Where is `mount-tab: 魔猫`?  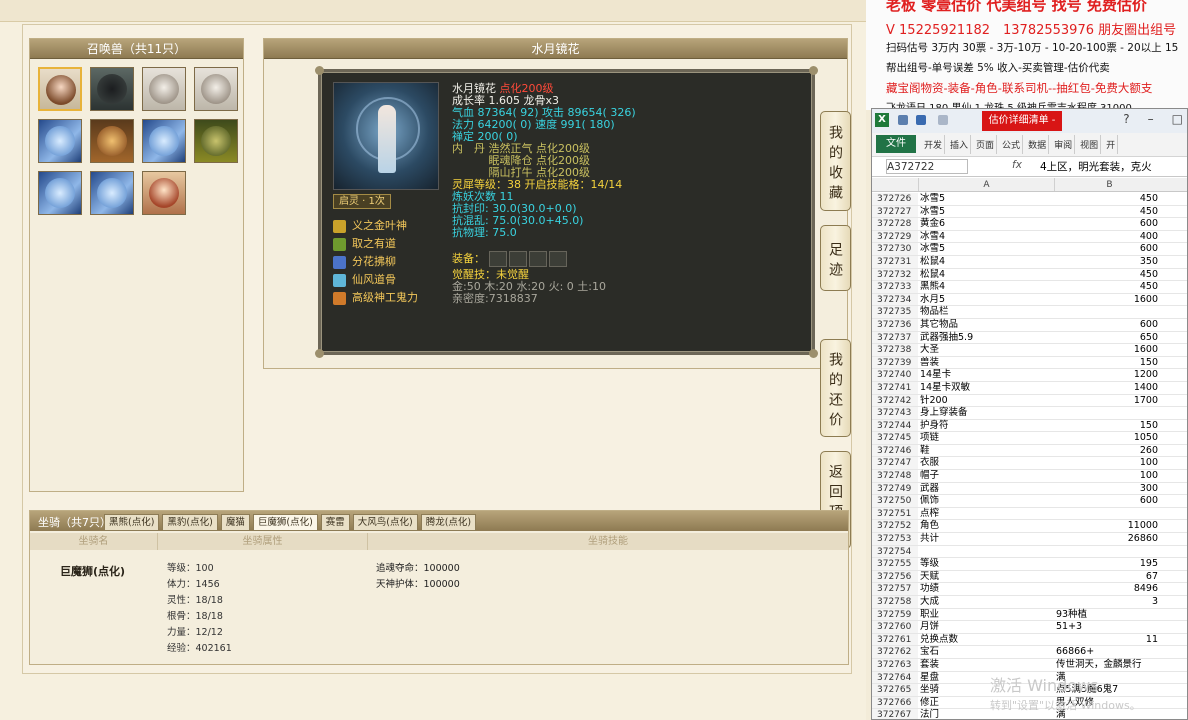
mount-tab: 魔猫 is located at coordinates (235, 522).